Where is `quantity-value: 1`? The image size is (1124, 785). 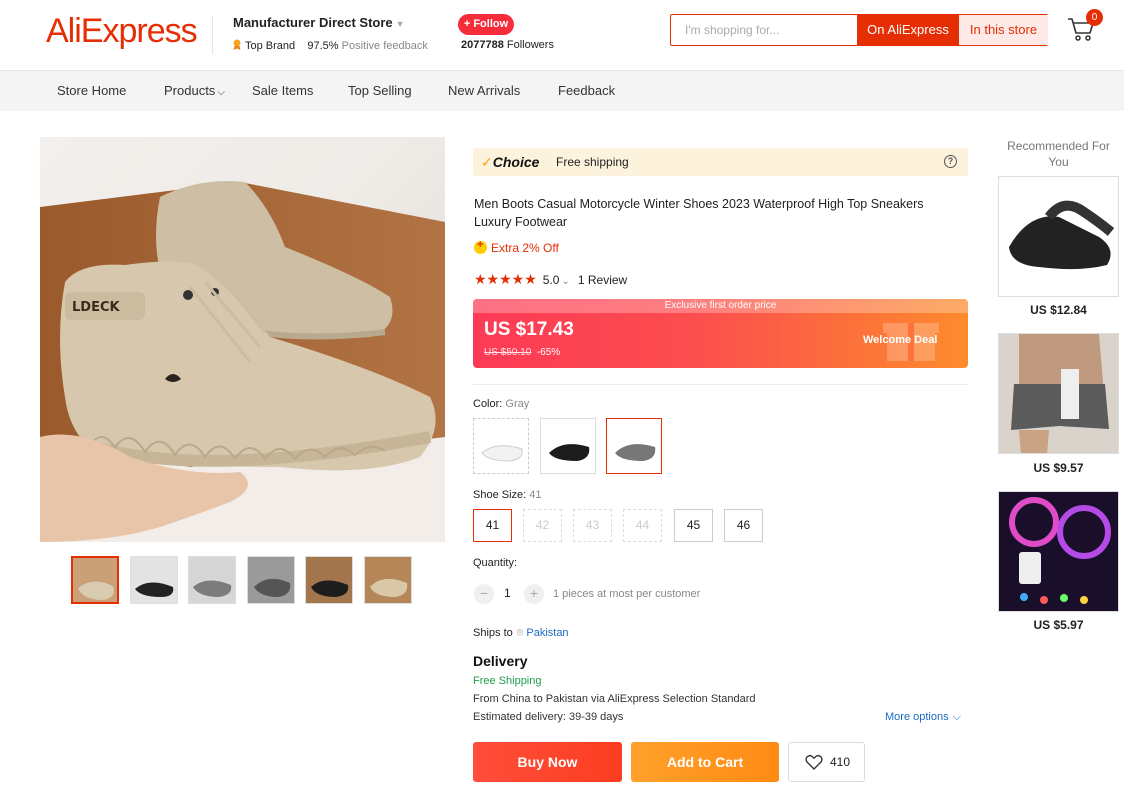
quantity-value: 1 is located at coordinates (507, 593).